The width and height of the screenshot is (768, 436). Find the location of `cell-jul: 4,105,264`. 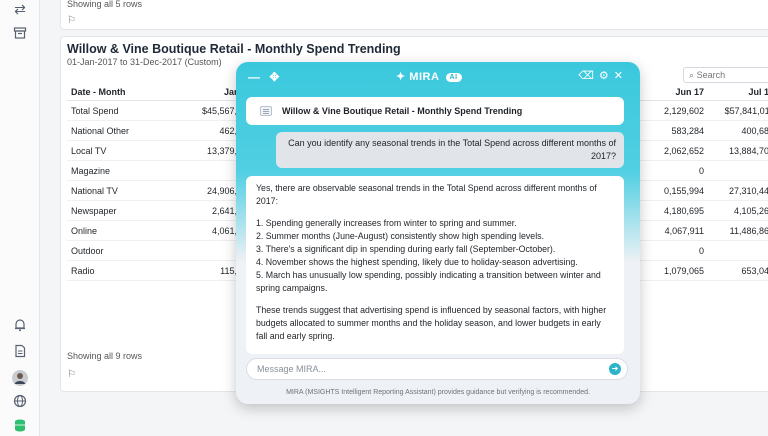

cell-jul: 4,105,264 is located at coordinates (750, 211).